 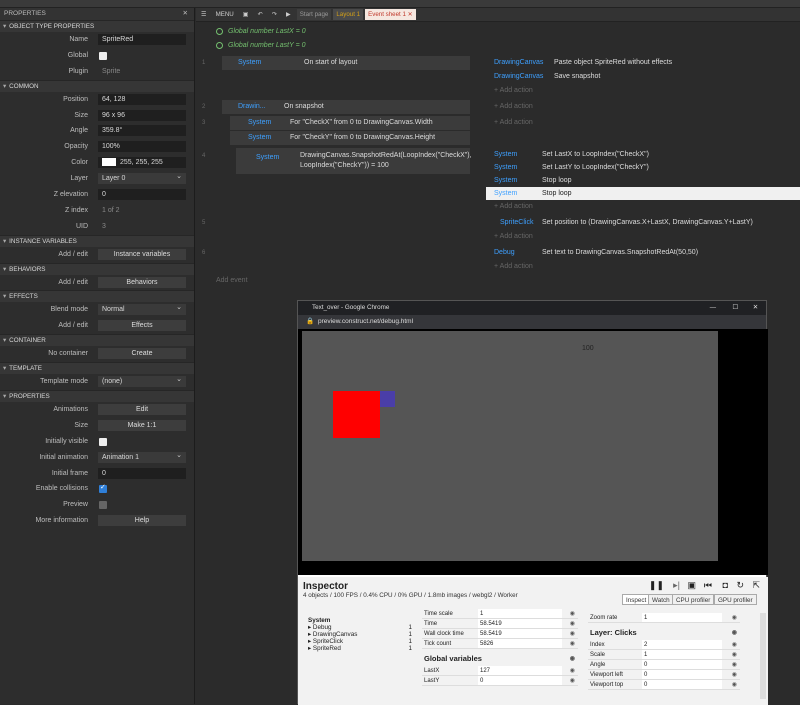 What do you see at coordinates (708, 585) in the screenshot?
I see `rewind-icon: ⏮` at bounding box center [708, 585].